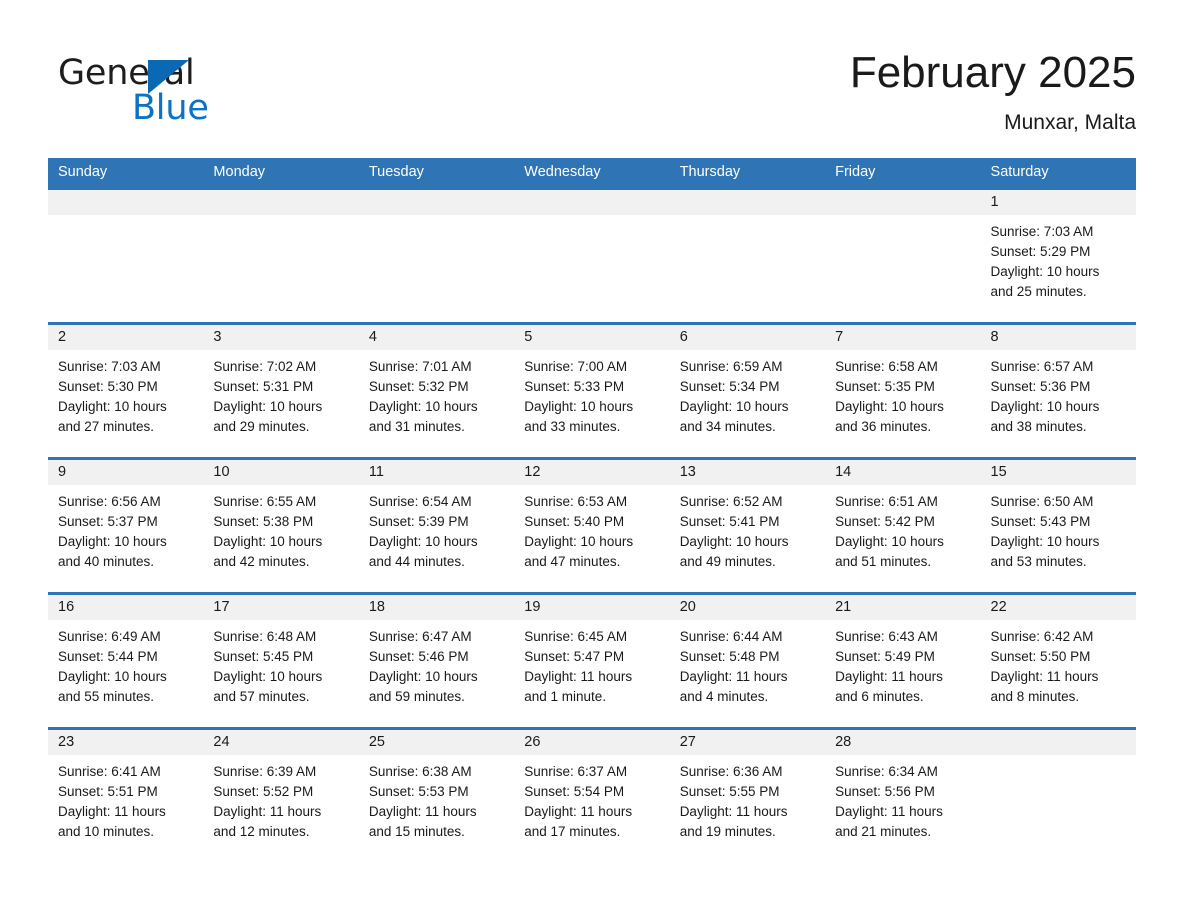 This screenshot has height=918, width=1188. I want to click on day-number: 18, so click(376, 607).